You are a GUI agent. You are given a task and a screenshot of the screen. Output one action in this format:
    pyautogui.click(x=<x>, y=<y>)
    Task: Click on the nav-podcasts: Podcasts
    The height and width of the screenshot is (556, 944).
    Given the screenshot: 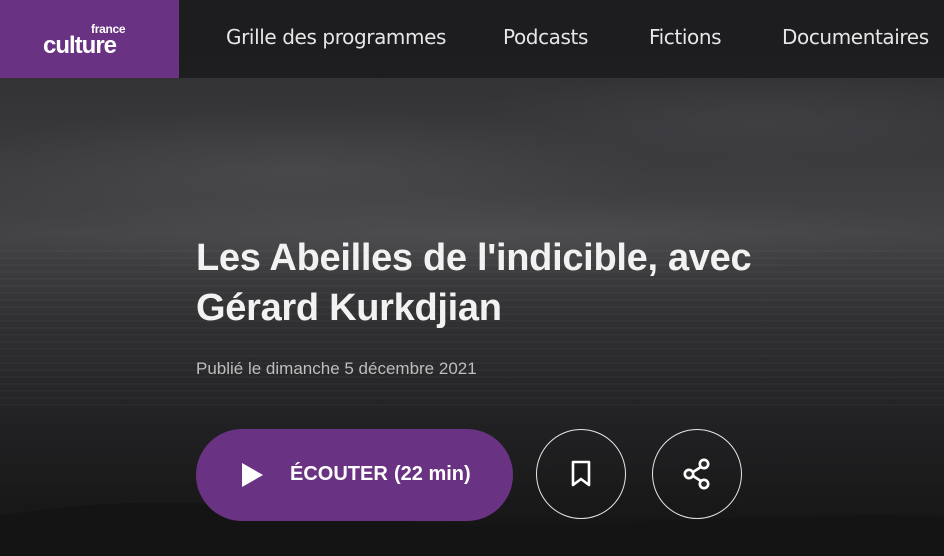 What is the action you would take?
    pyautogui.click(x=545, y=37)
    